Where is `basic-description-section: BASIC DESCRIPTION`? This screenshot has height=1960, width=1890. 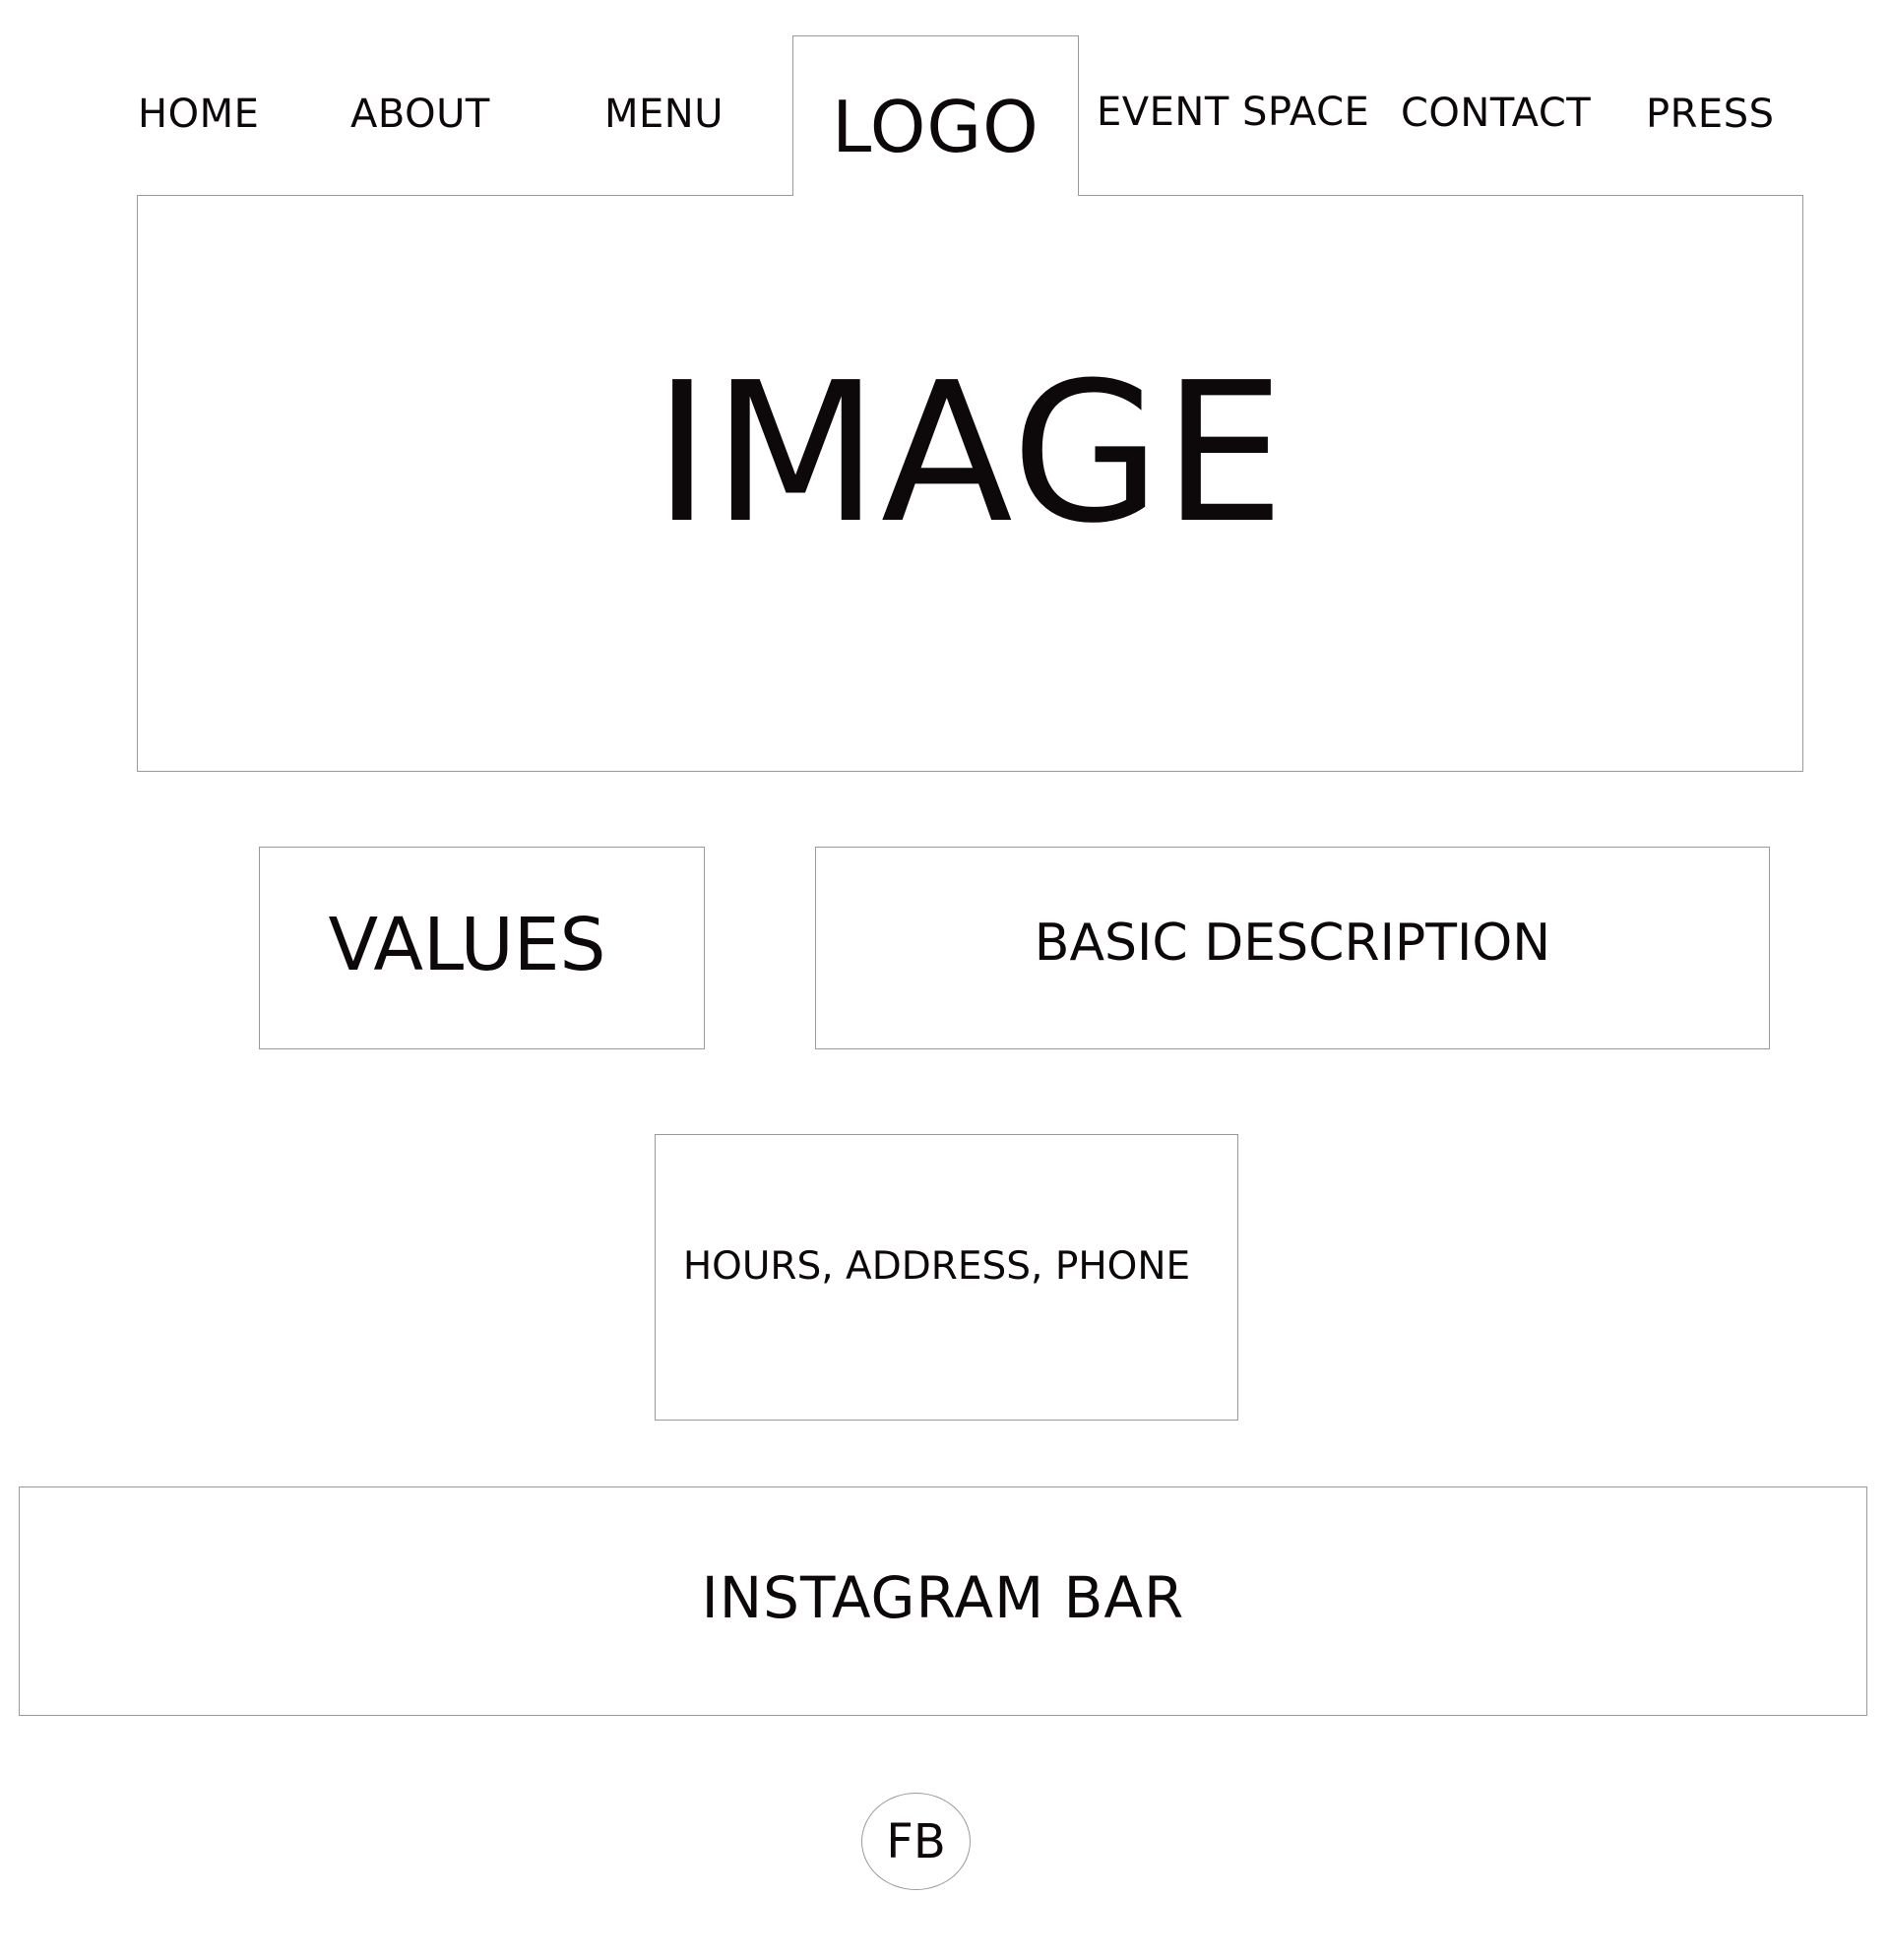
basic-description-section: BASIC DESCRIPTION is located at coordinates (1292, 948).